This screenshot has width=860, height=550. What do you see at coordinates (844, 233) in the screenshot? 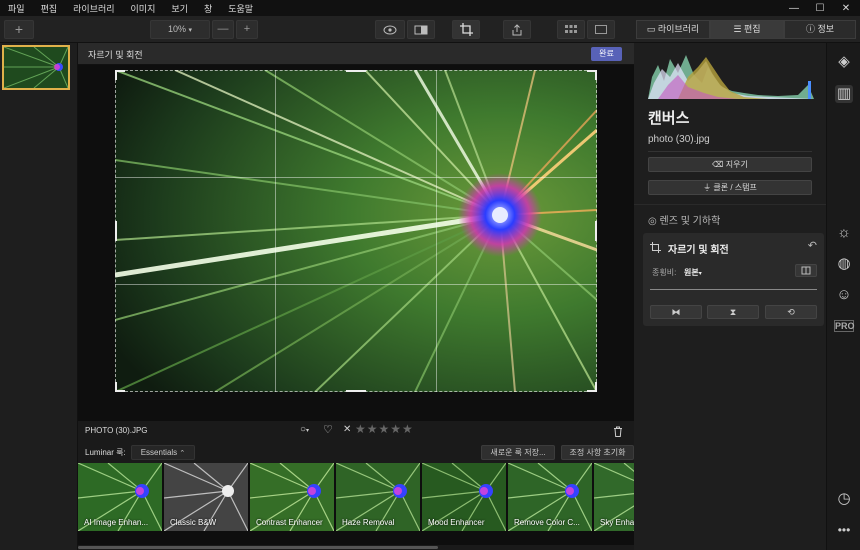
I see `sun-icon: ☼` at bounding box center [844, 233].